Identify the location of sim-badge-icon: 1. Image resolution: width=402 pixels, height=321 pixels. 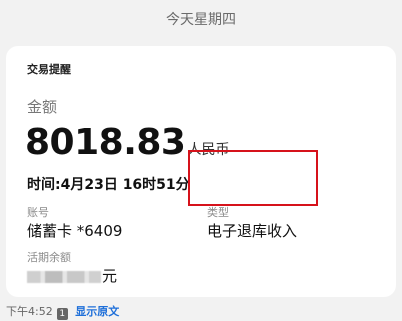
(62, 314).